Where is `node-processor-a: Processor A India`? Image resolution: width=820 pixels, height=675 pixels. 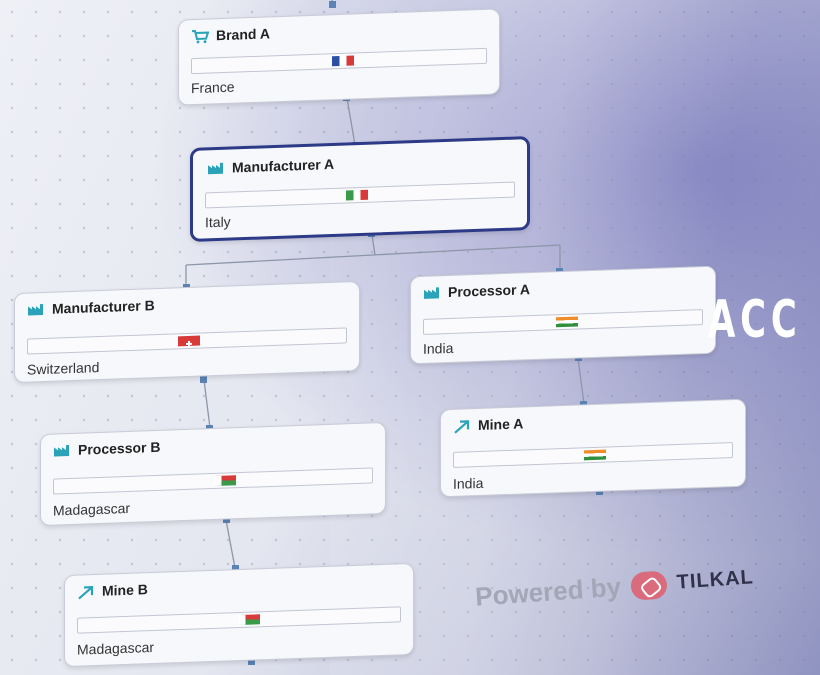 node-processor-a: Processor A India is located at coordinates (563, 315).